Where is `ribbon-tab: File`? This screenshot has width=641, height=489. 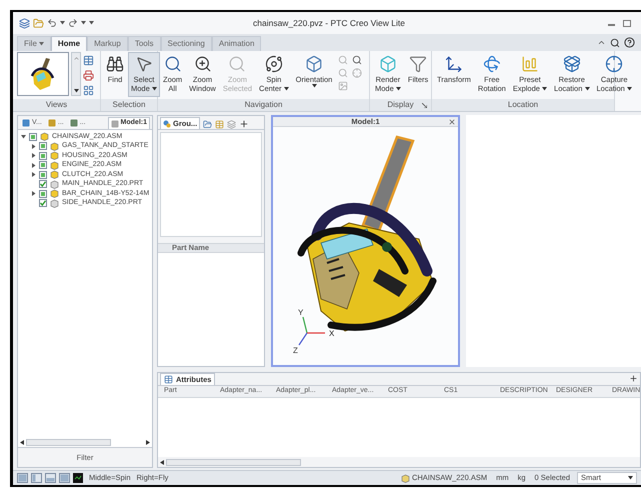 ribbon-tab: File is located at coordinates (34, 43).